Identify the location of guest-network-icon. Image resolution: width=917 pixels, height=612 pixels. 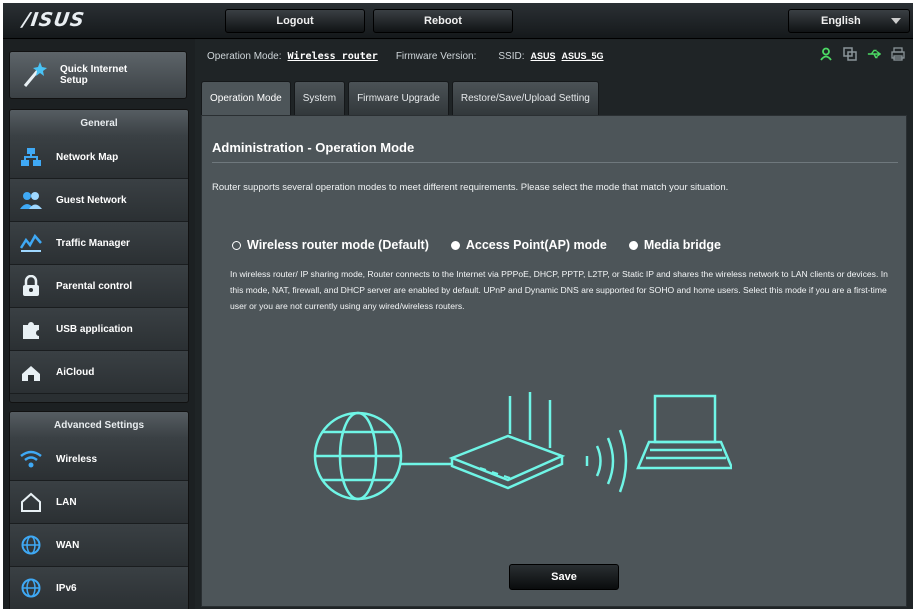
(31, 200).